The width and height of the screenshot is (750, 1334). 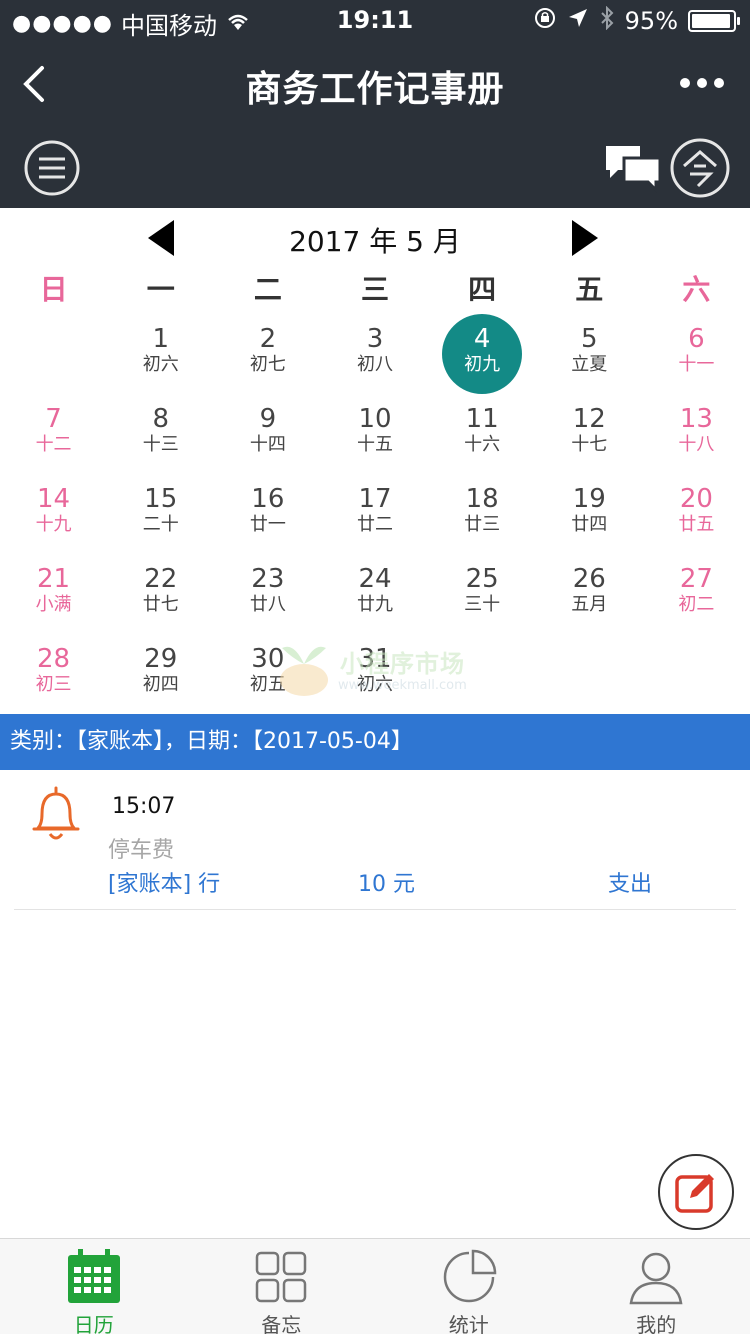 I want to click on lunar-date: 五月, so click(x=589, y=604).